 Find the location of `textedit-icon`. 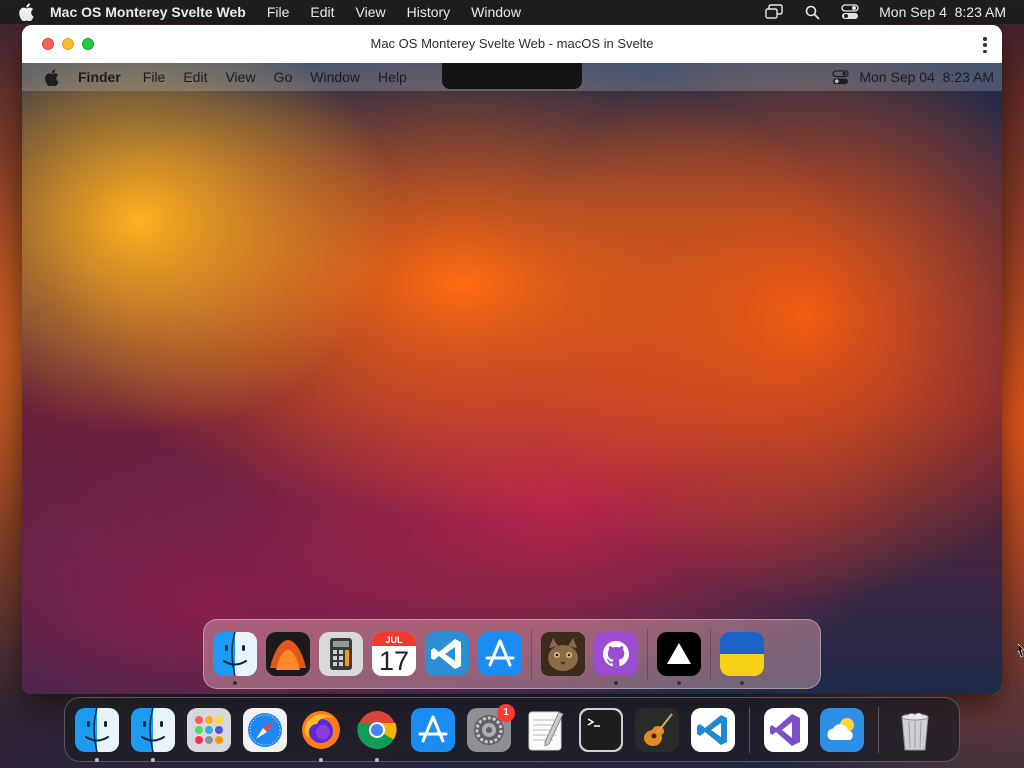

textedit-icon is located at coordinates (546, 730).